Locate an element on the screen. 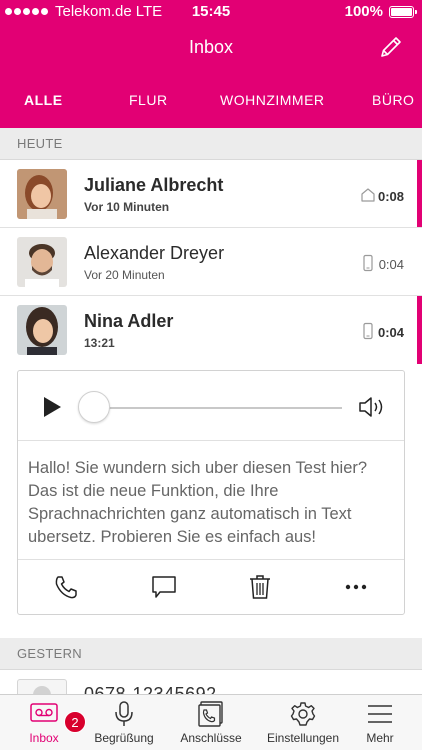 The height and width of the screenshot is (750, 422). filter-tabs: ALLE FLUR WOHNZIMMER BÜRO is located at coordinates (211, 102).